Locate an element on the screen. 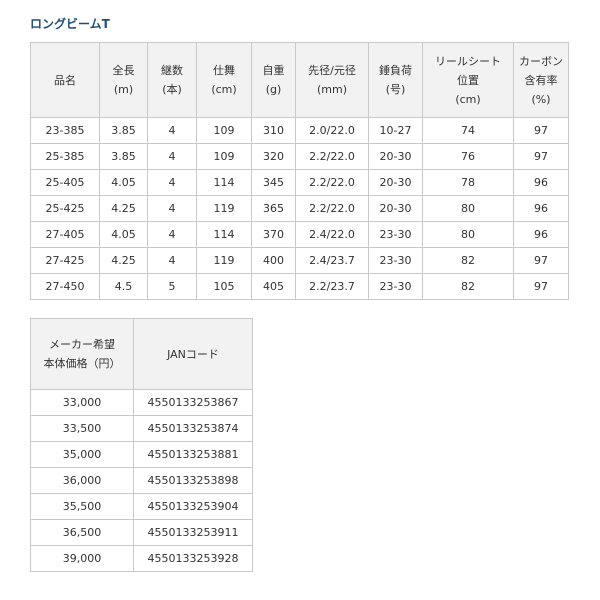 This screenshot has height=600, width=600. header-sinker-load: 錘負荷 (号) is located at coordinates (395, 80).